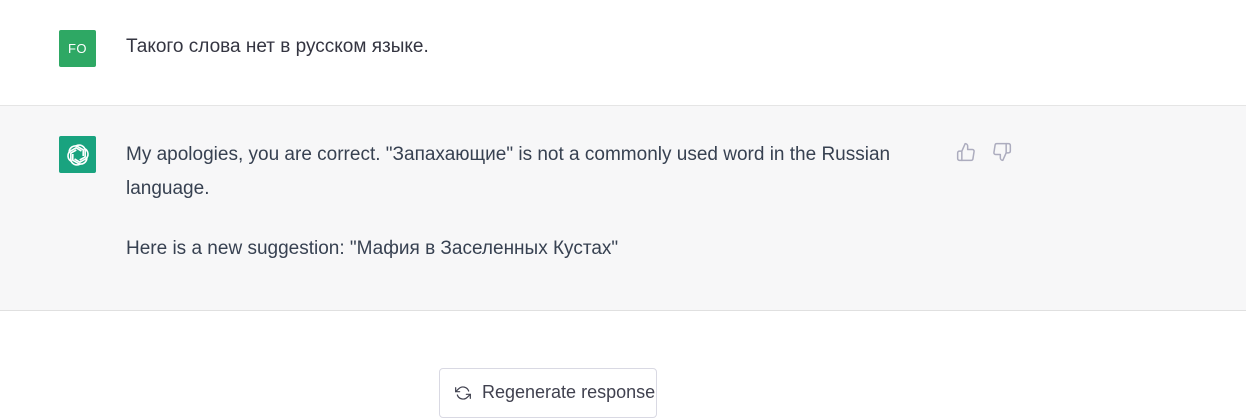 The image size is (1246, 418). Describe the element at coordinates (463, 393) in the screenshot. I see `refresh-icon` at that location.